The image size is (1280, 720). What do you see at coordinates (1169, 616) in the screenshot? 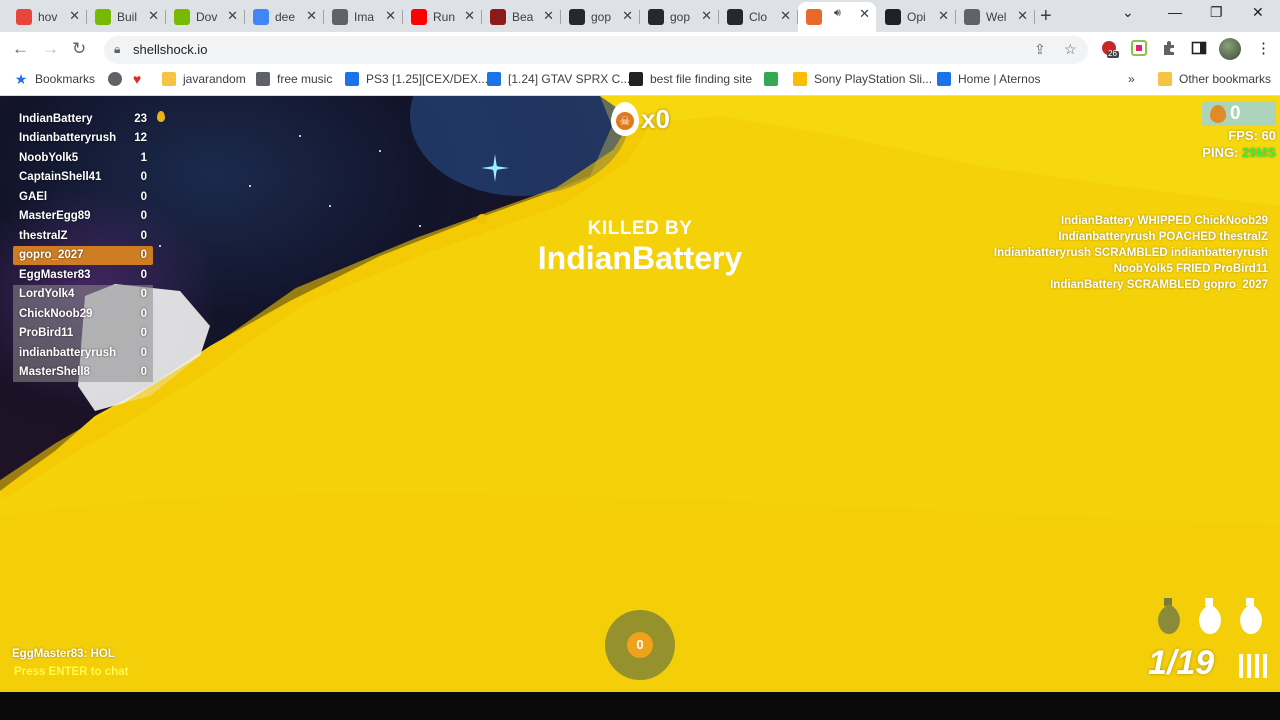
I see `grenade-icon-used` at bounding box center [1169, 616].